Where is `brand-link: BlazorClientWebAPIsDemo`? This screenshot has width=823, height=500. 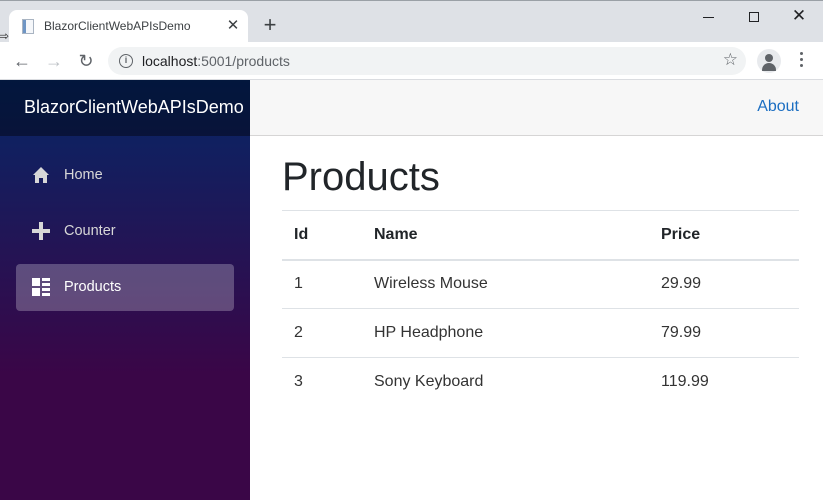 brand-link: BlazorClientWebAPIsDemo is located at coordinates (134, 107).